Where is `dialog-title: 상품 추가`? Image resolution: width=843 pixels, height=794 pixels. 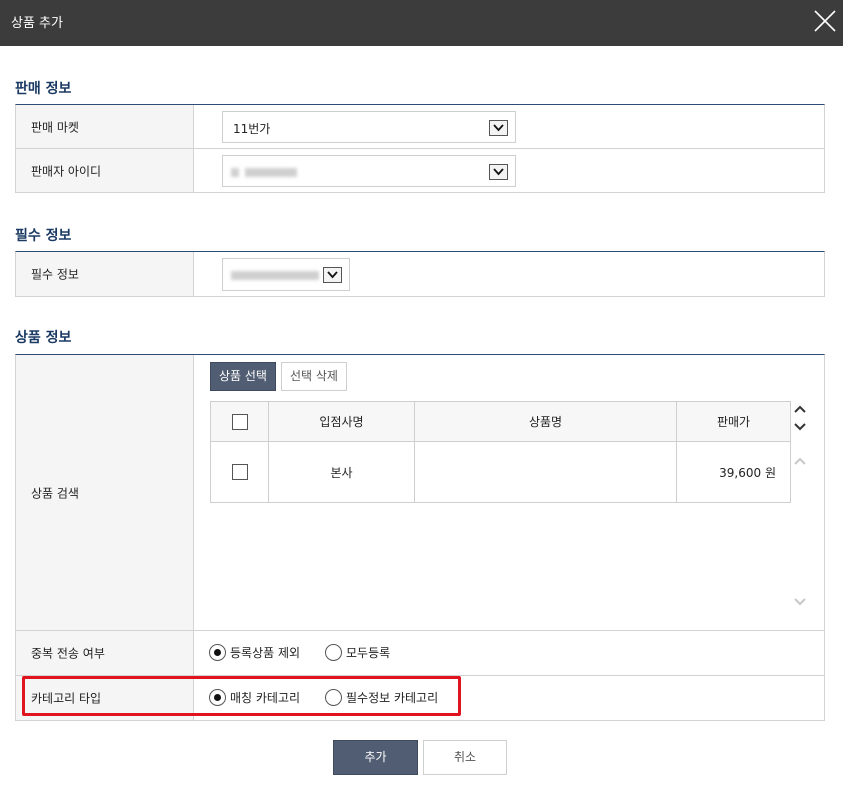
dialog-title: 상품 추가 is located at coordinates (37, 23).